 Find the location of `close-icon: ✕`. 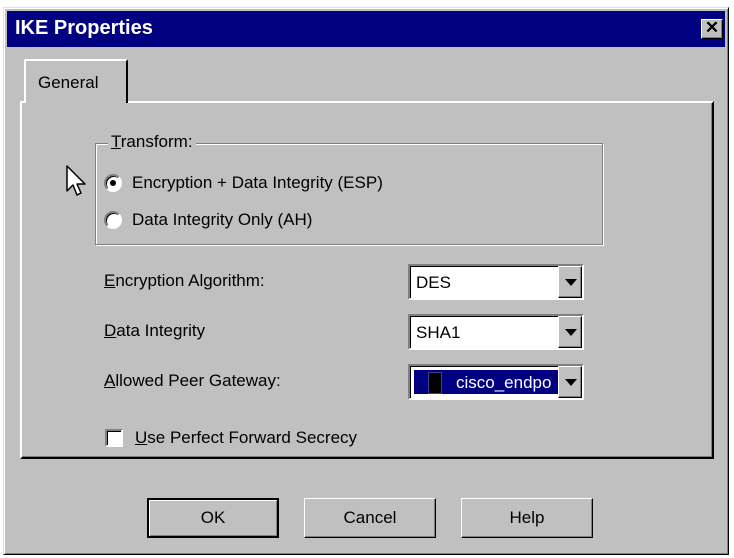

close-icon: ✕ is located at coordinates (712, 27).